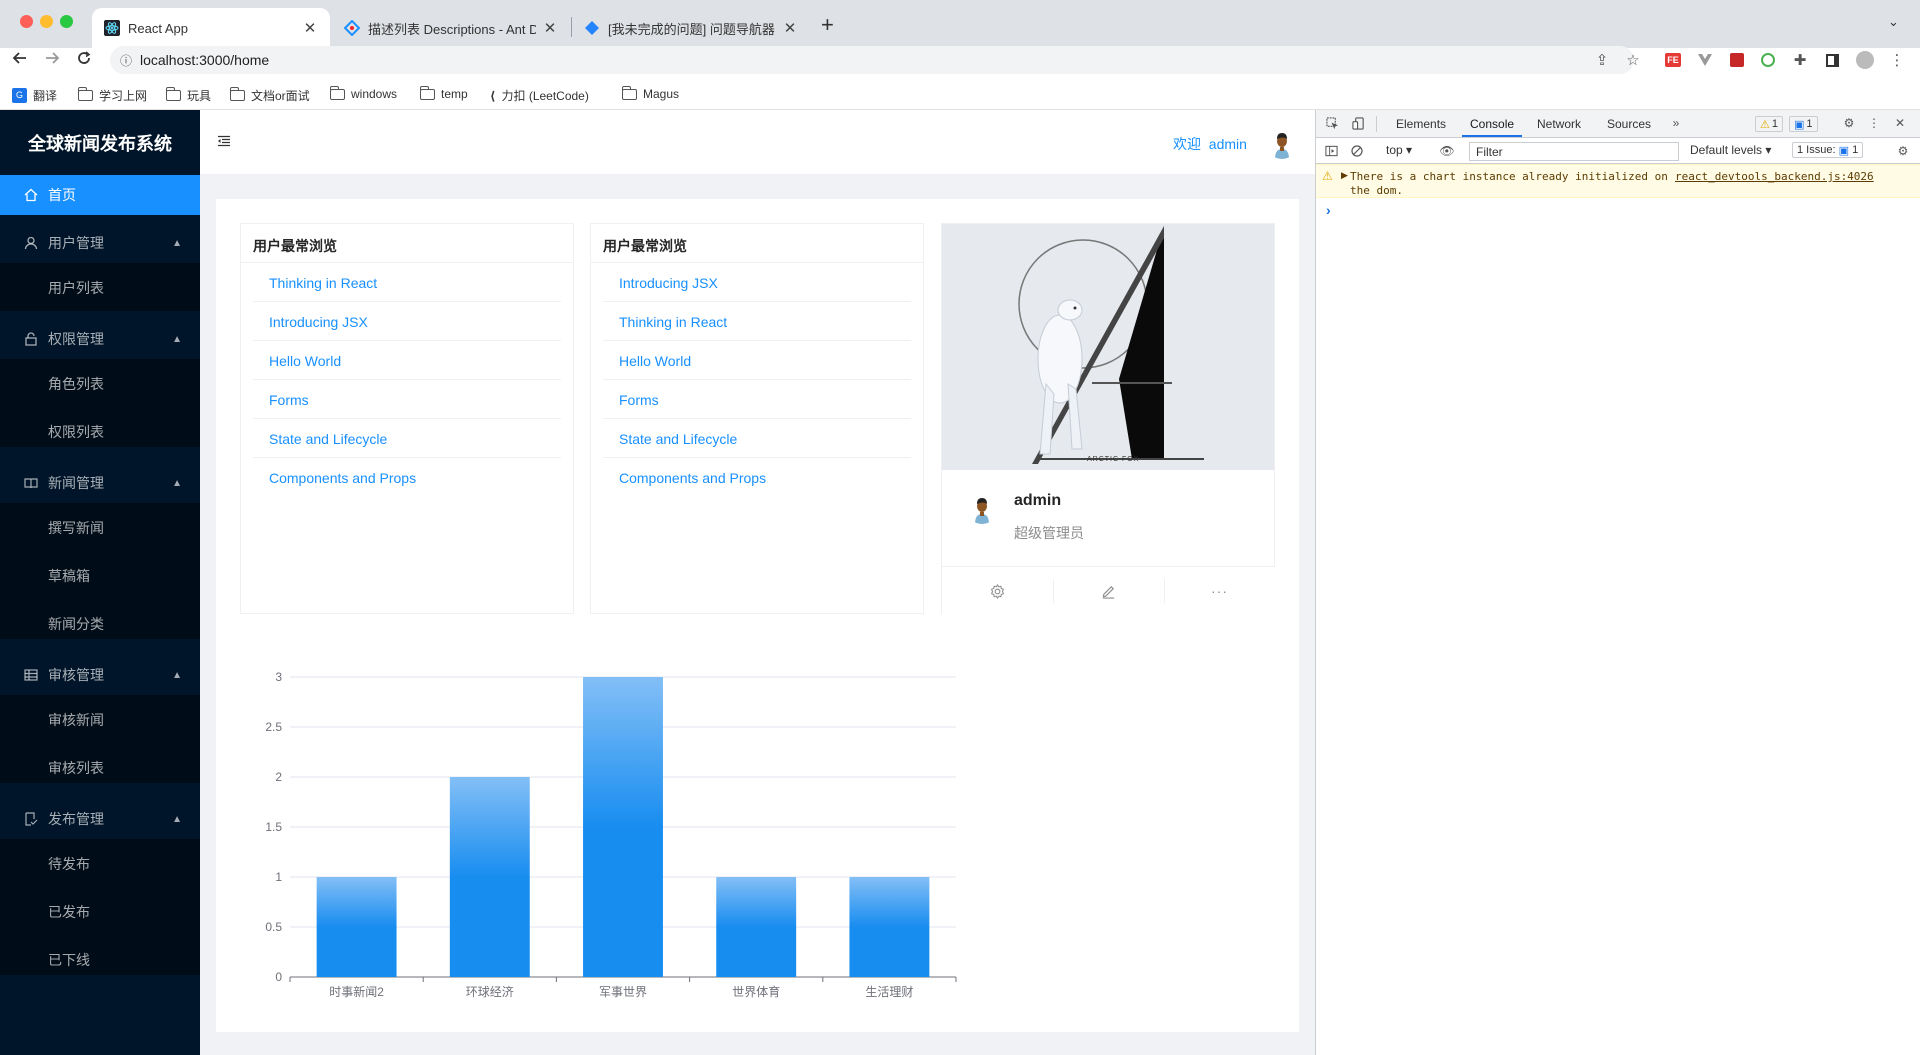 The image size is (1920, 1055). Describe the element at coordinates (1332, 123) in the screenshot. I see `inspect-element-icon` at that location.